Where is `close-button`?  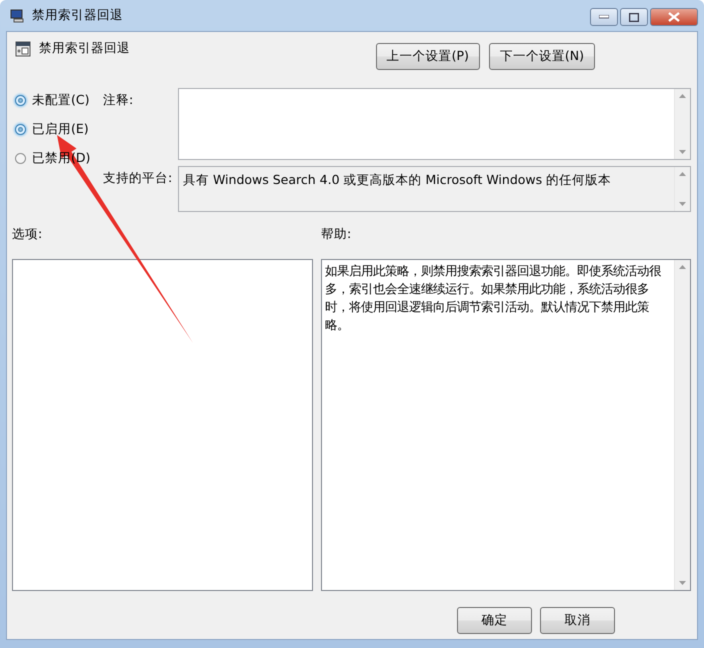
close-button is located at coordinates (674, 17).